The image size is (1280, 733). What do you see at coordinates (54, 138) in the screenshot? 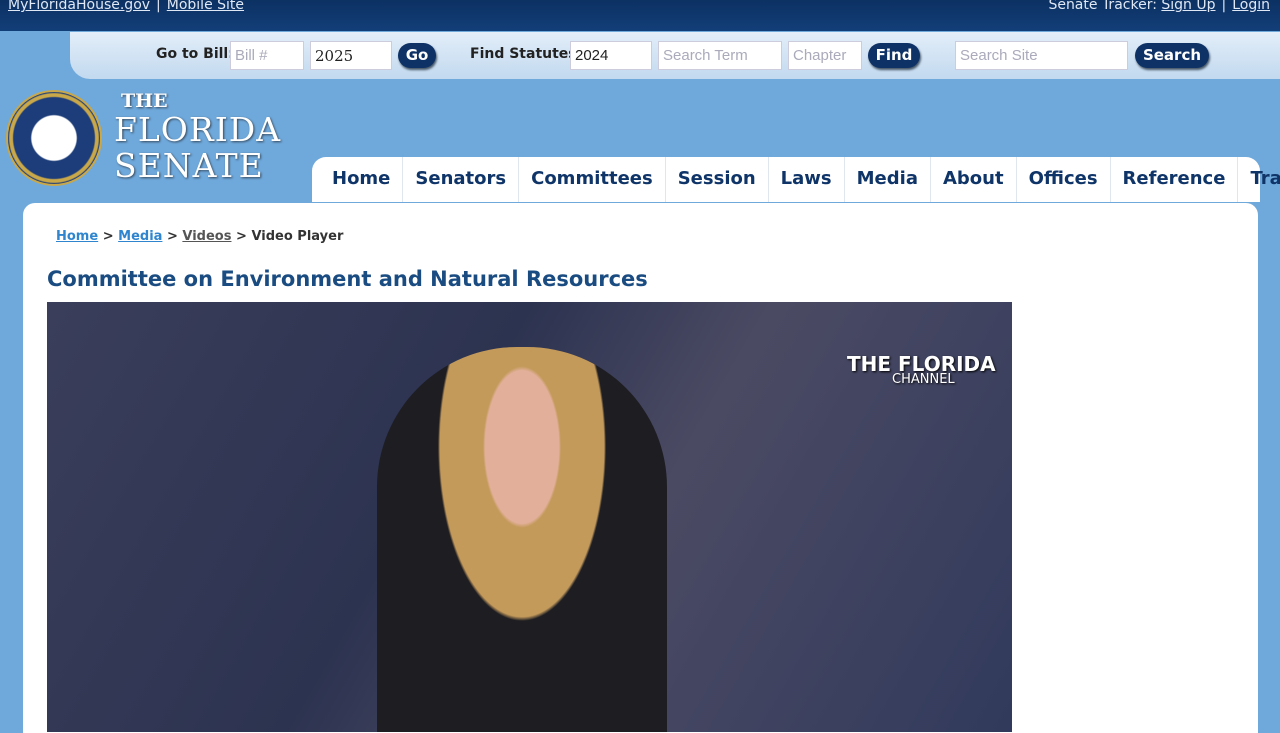
I see `senate-seal-icon` at bounding box center [54, 138].